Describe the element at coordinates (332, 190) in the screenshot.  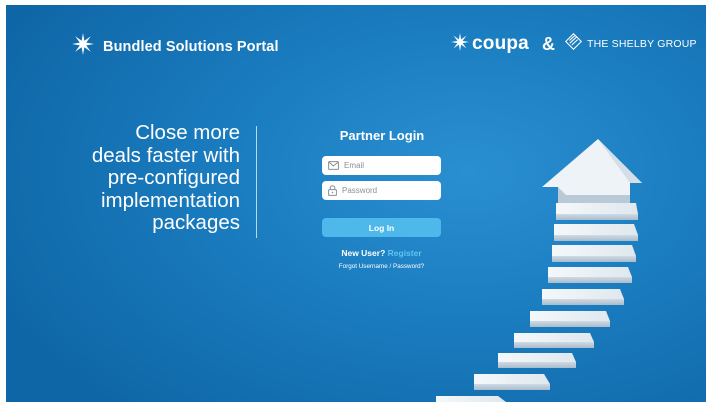
I see `lock-icon` at that location.